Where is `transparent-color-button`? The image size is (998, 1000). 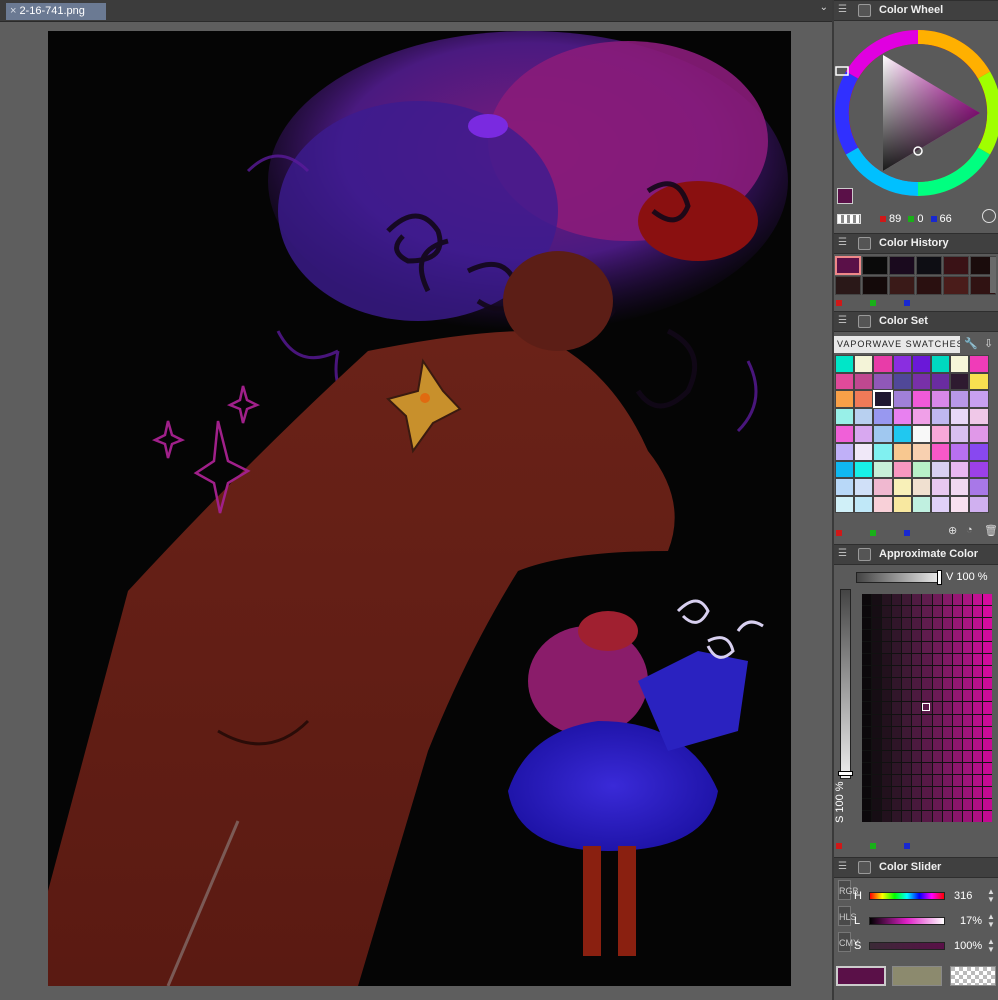
transparent-color-button is located at coordinates (973, 976).